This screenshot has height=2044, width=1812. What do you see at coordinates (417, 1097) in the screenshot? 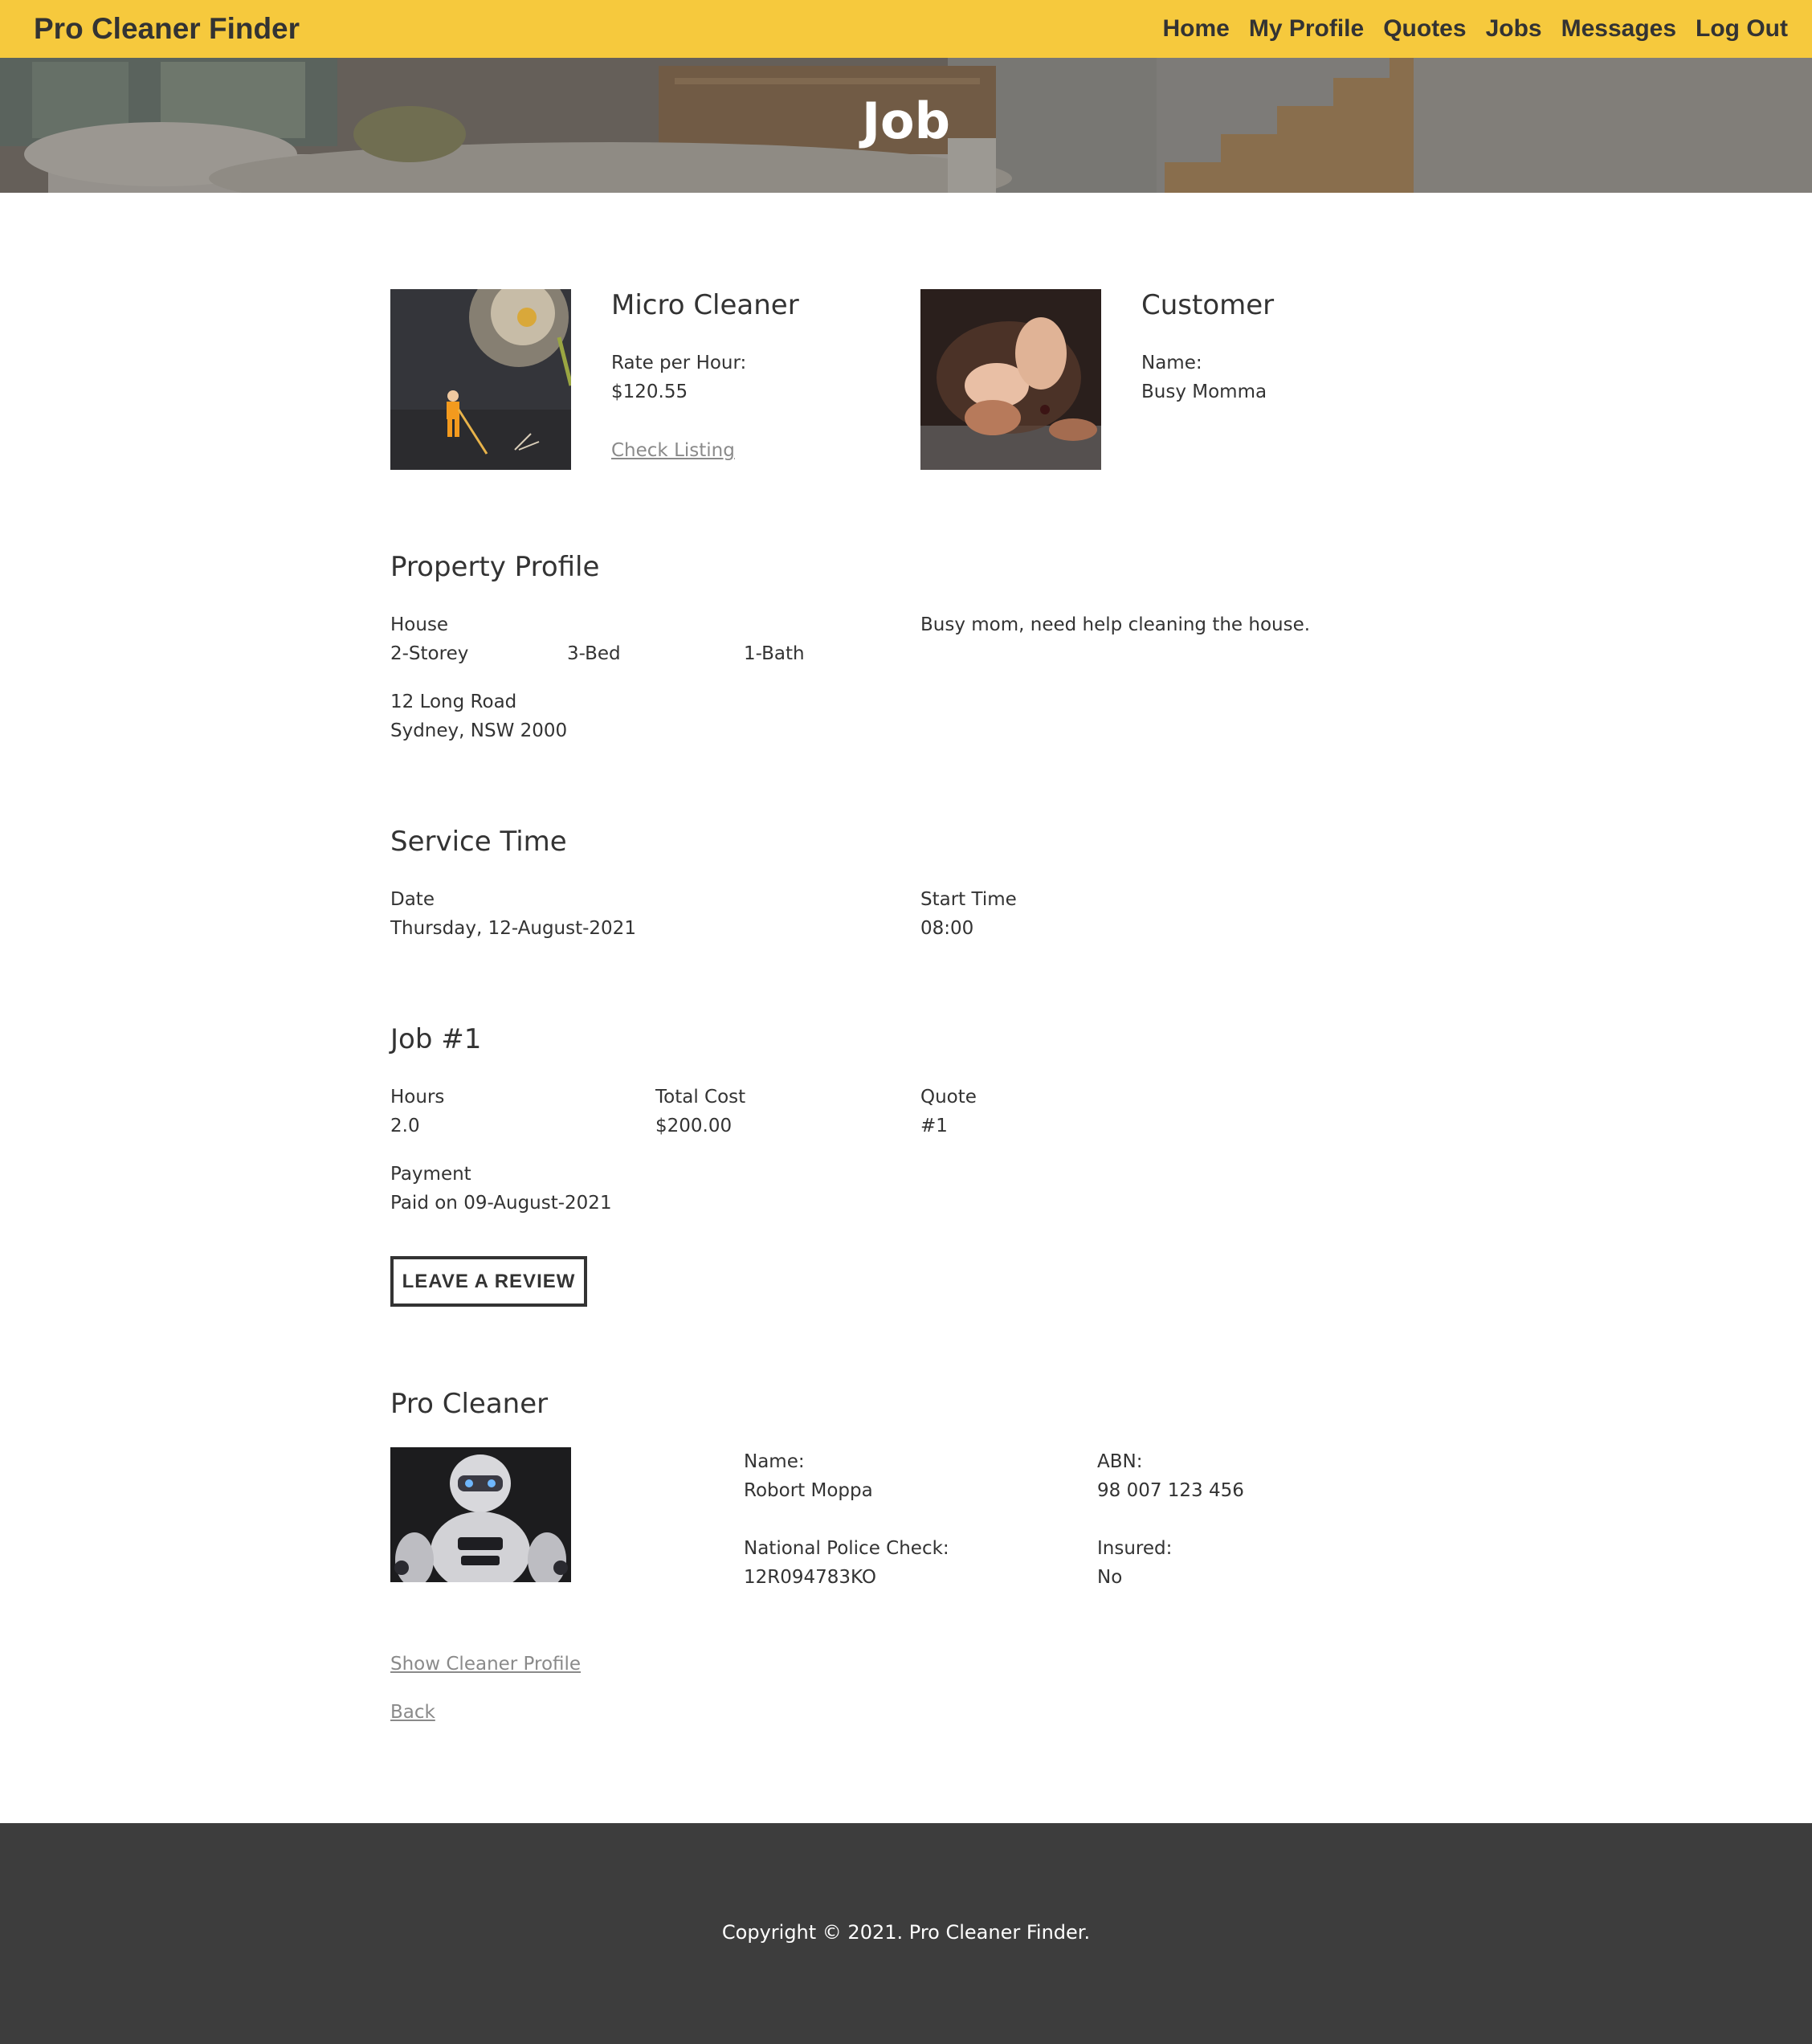
I see `job-hours-label: Hours` at bounding box center [417, 1097].